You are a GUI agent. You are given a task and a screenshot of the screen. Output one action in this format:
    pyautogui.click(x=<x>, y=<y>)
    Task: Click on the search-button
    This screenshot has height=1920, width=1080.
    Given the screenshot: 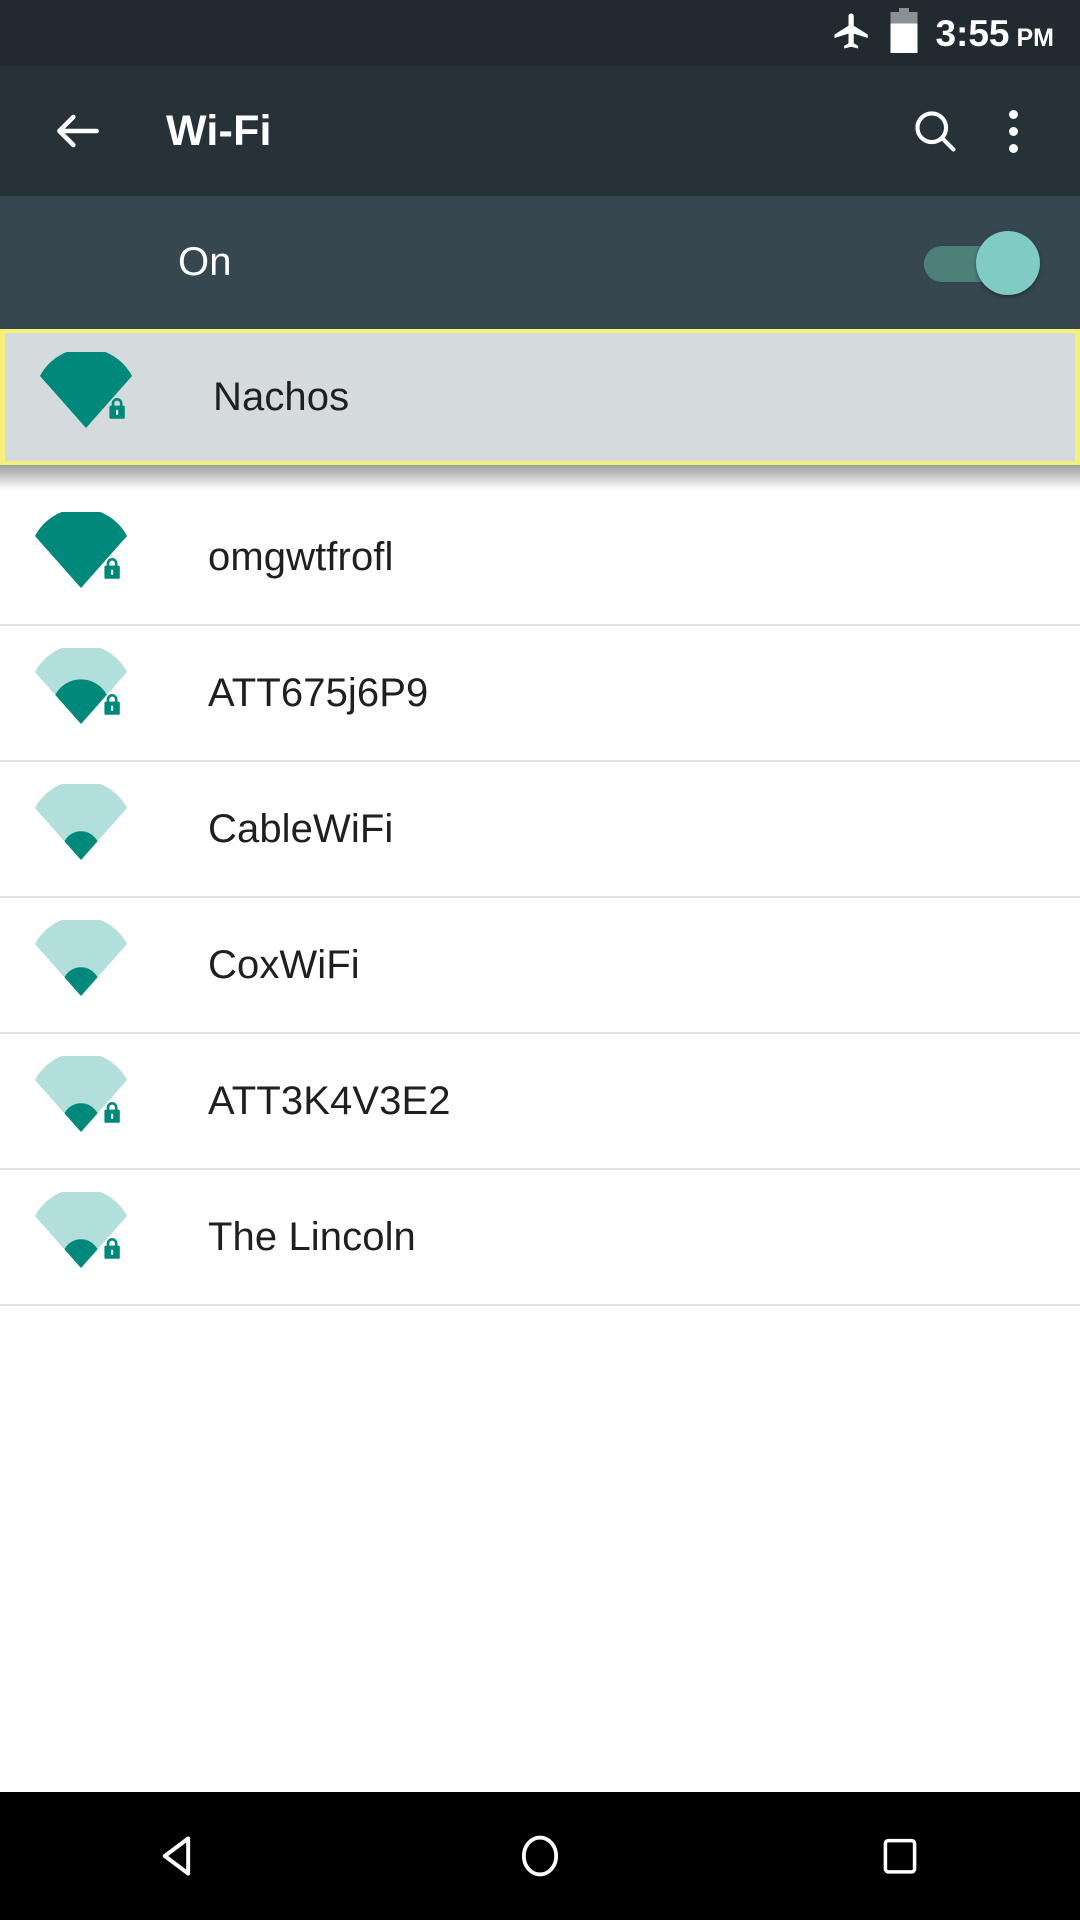 What is the action you would take?
    pyautogui.click(x=935, y=131)
    